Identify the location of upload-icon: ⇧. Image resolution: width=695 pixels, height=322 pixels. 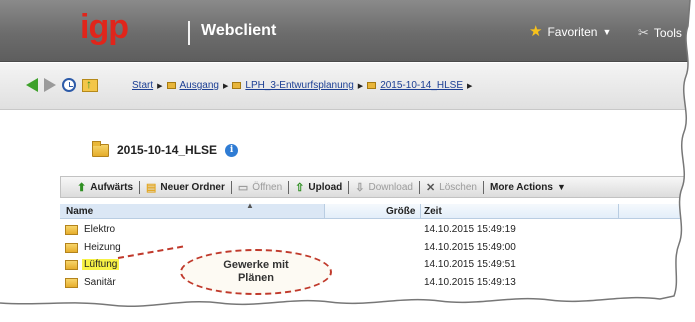
(300, 187).